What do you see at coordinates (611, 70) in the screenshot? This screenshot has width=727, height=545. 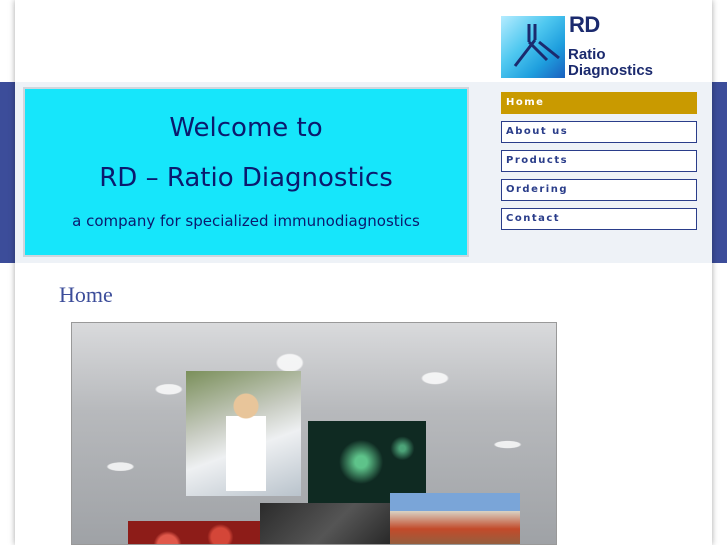 I see `logo-diagnostics-text: Diagnostics` at bounding box center [611, 70].